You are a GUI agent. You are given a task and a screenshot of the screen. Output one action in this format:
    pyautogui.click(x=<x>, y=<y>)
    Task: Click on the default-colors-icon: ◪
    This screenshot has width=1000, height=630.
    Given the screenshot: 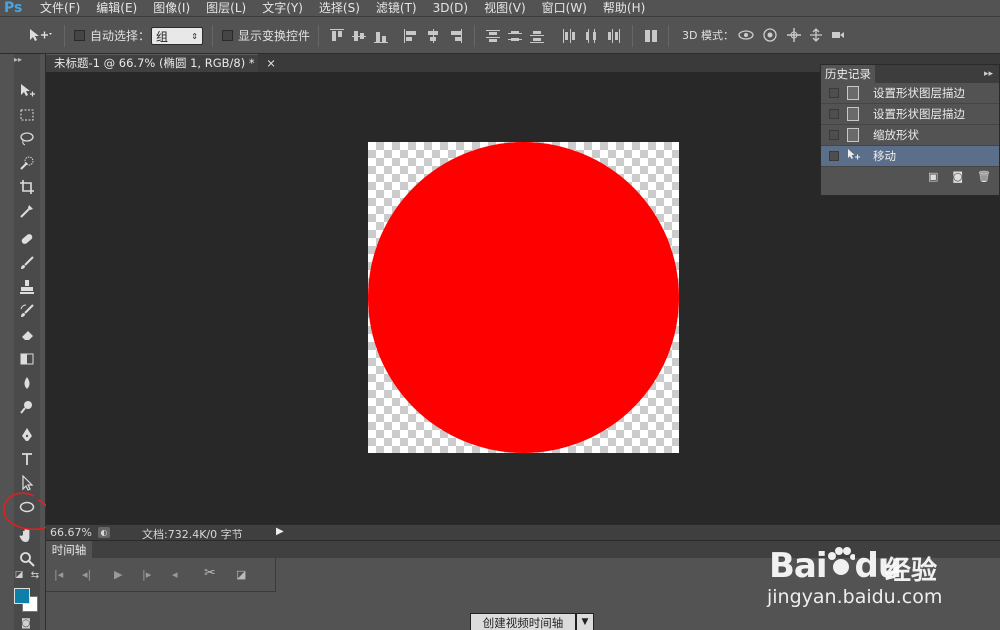 What is the action you would take?
    pyautogui.click(x=19, y=575)
    